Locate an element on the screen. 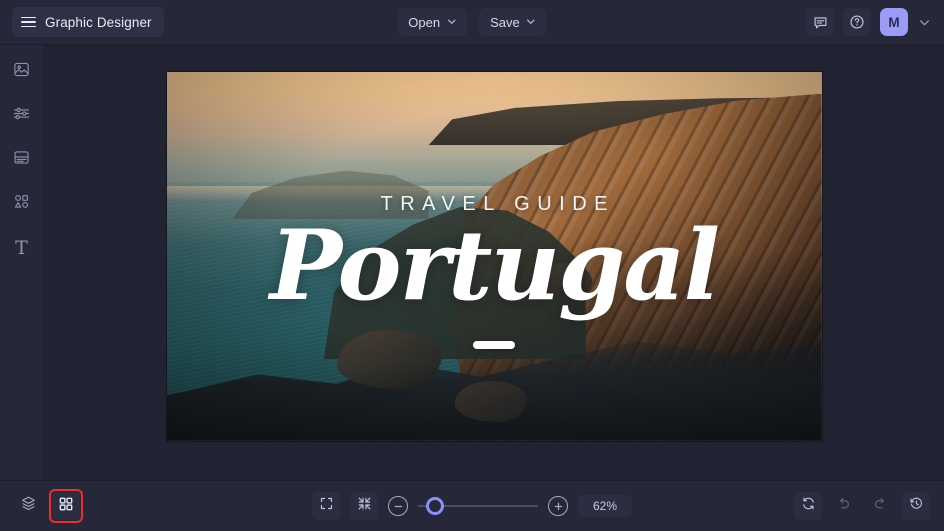  refresh-icon is located at coordinates (808, 506).